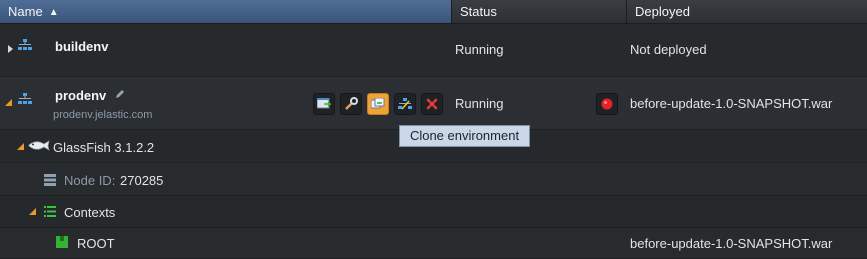 This screenshot has width=867, height=259. I want to click on tree-row-node: Node ID: 270285, so click(433, 179).